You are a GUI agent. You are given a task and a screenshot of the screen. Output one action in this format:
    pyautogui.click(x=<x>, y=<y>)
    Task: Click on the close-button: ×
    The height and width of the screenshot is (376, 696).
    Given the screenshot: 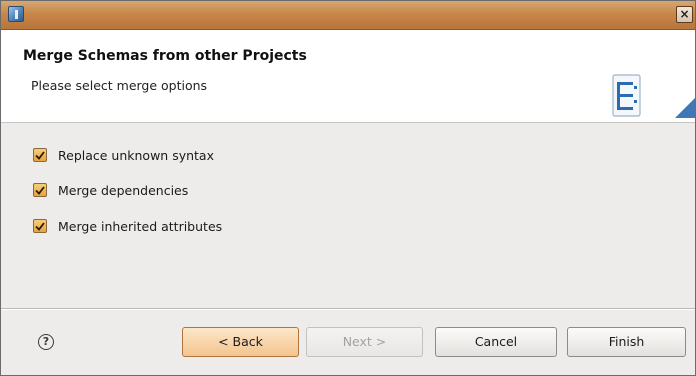 What is the action you would take?
    pyautogui.click(x=684, y=14)
    